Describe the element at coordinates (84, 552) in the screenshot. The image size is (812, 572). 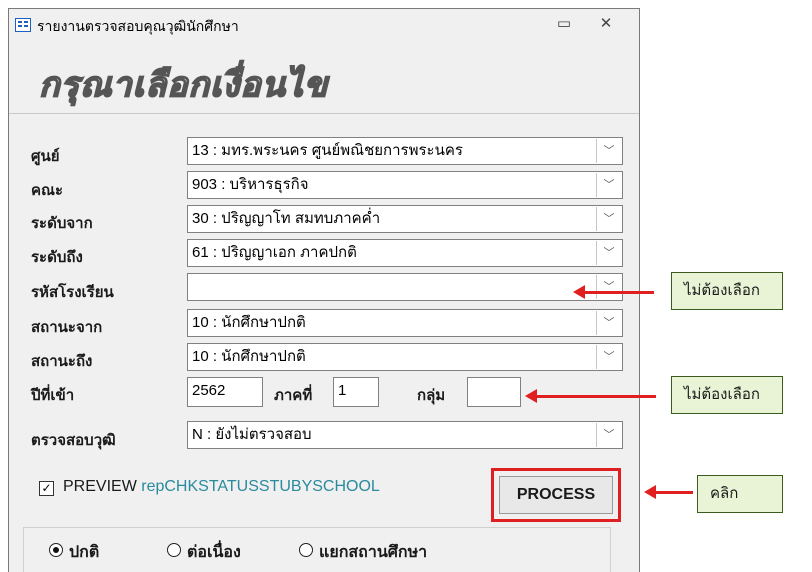
I see `radio-normal-label: ปกติ` at that location.